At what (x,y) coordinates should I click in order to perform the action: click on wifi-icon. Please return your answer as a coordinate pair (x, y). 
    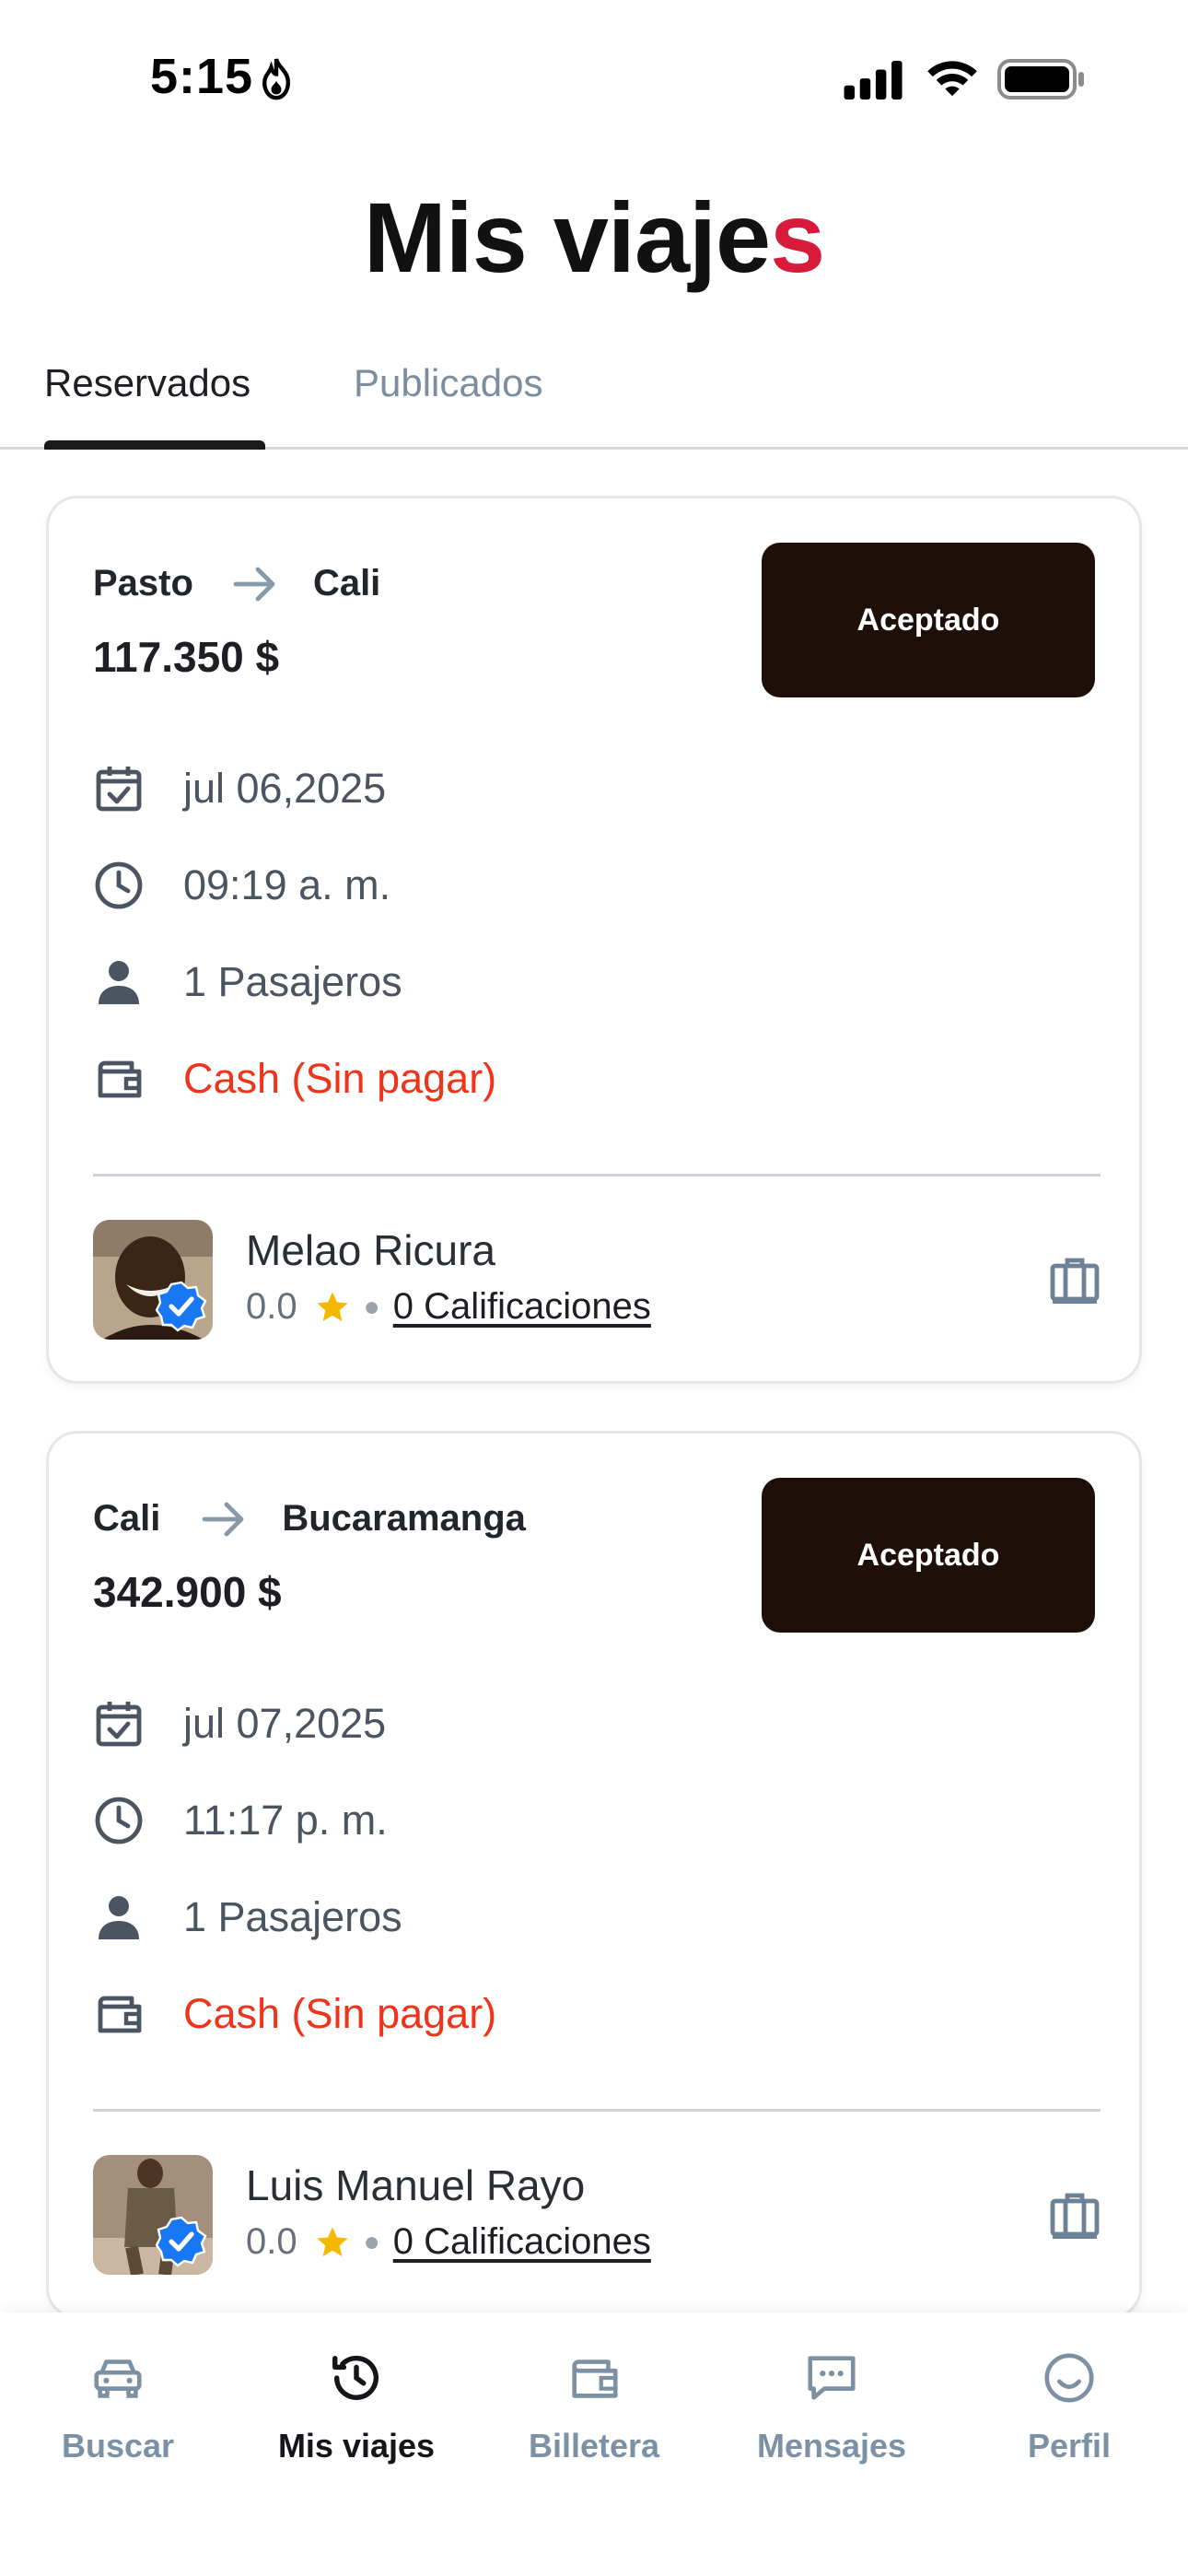
    Looking at the image, I should click on (952, 79).